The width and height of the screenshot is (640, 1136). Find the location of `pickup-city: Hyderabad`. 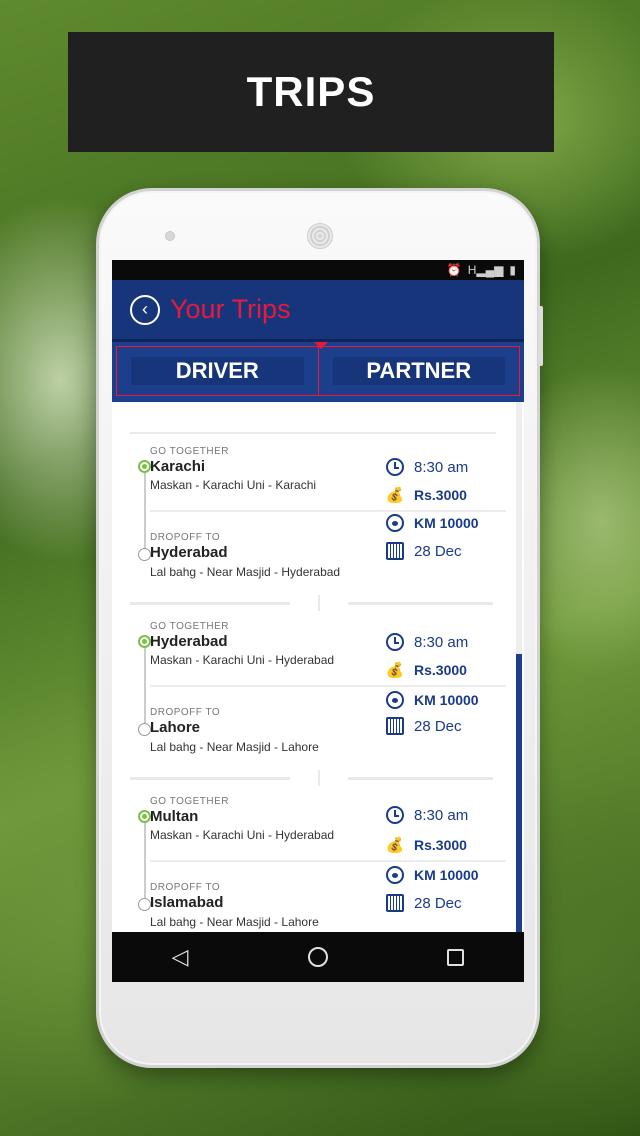

pickup-city: Hyderabad is located at coordinates (189, 641).